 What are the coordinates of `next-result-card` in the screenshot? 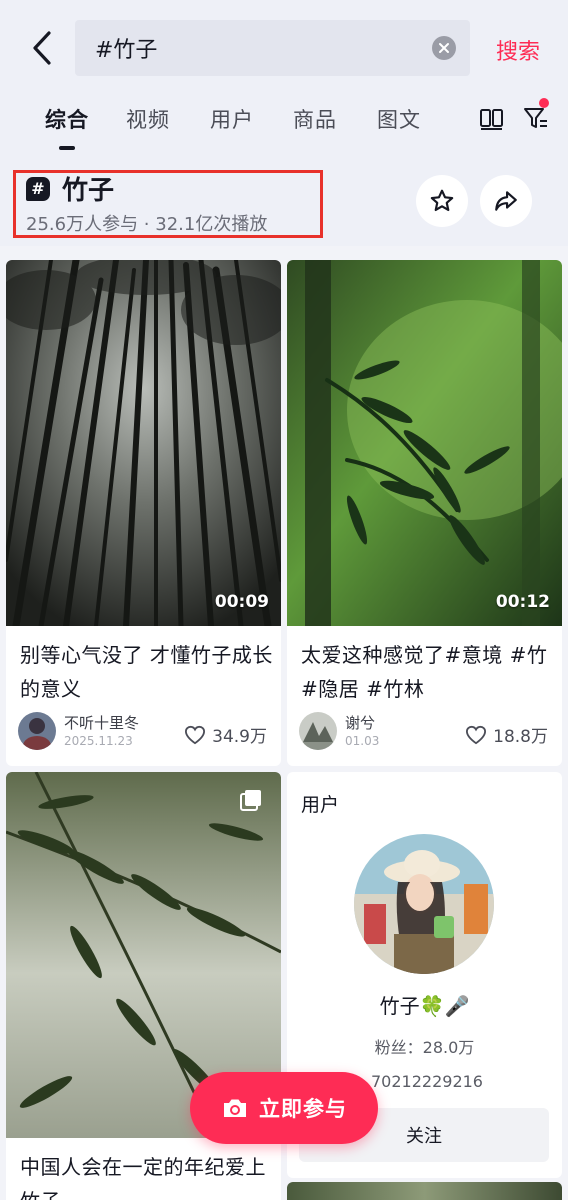 It's located at (424, 1191).